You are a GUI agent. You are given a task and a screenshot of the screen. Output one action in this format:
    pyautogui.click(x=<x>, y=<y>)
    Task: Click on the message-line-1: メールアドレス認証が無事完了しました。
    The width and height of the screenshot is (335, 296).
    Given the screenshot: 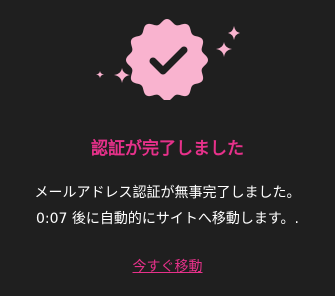 What is the action you would take?
    pyautogui.click(x=167, y=193)
    